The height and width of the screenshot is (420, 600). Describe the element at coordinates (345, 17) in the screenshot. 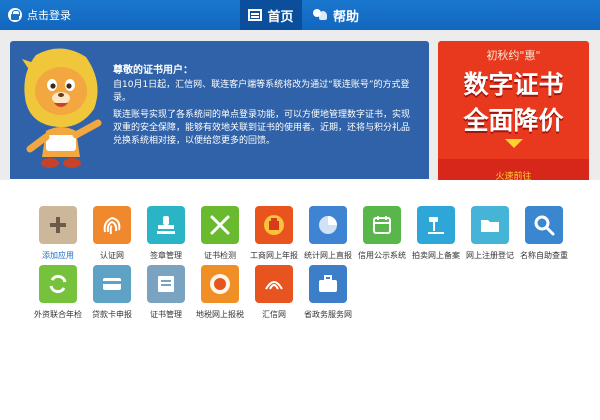

I see `tab-help-label: 帮助` at that location.